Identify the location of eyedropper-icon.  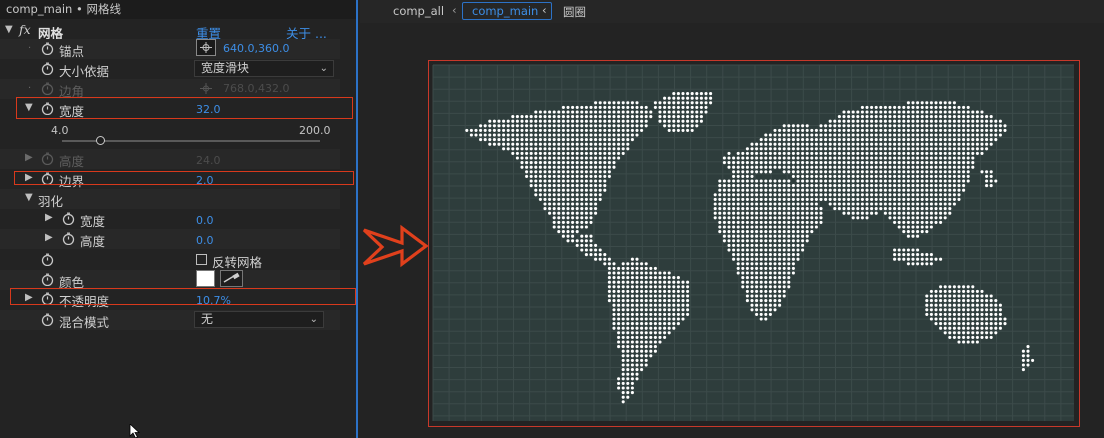
(231, 278).